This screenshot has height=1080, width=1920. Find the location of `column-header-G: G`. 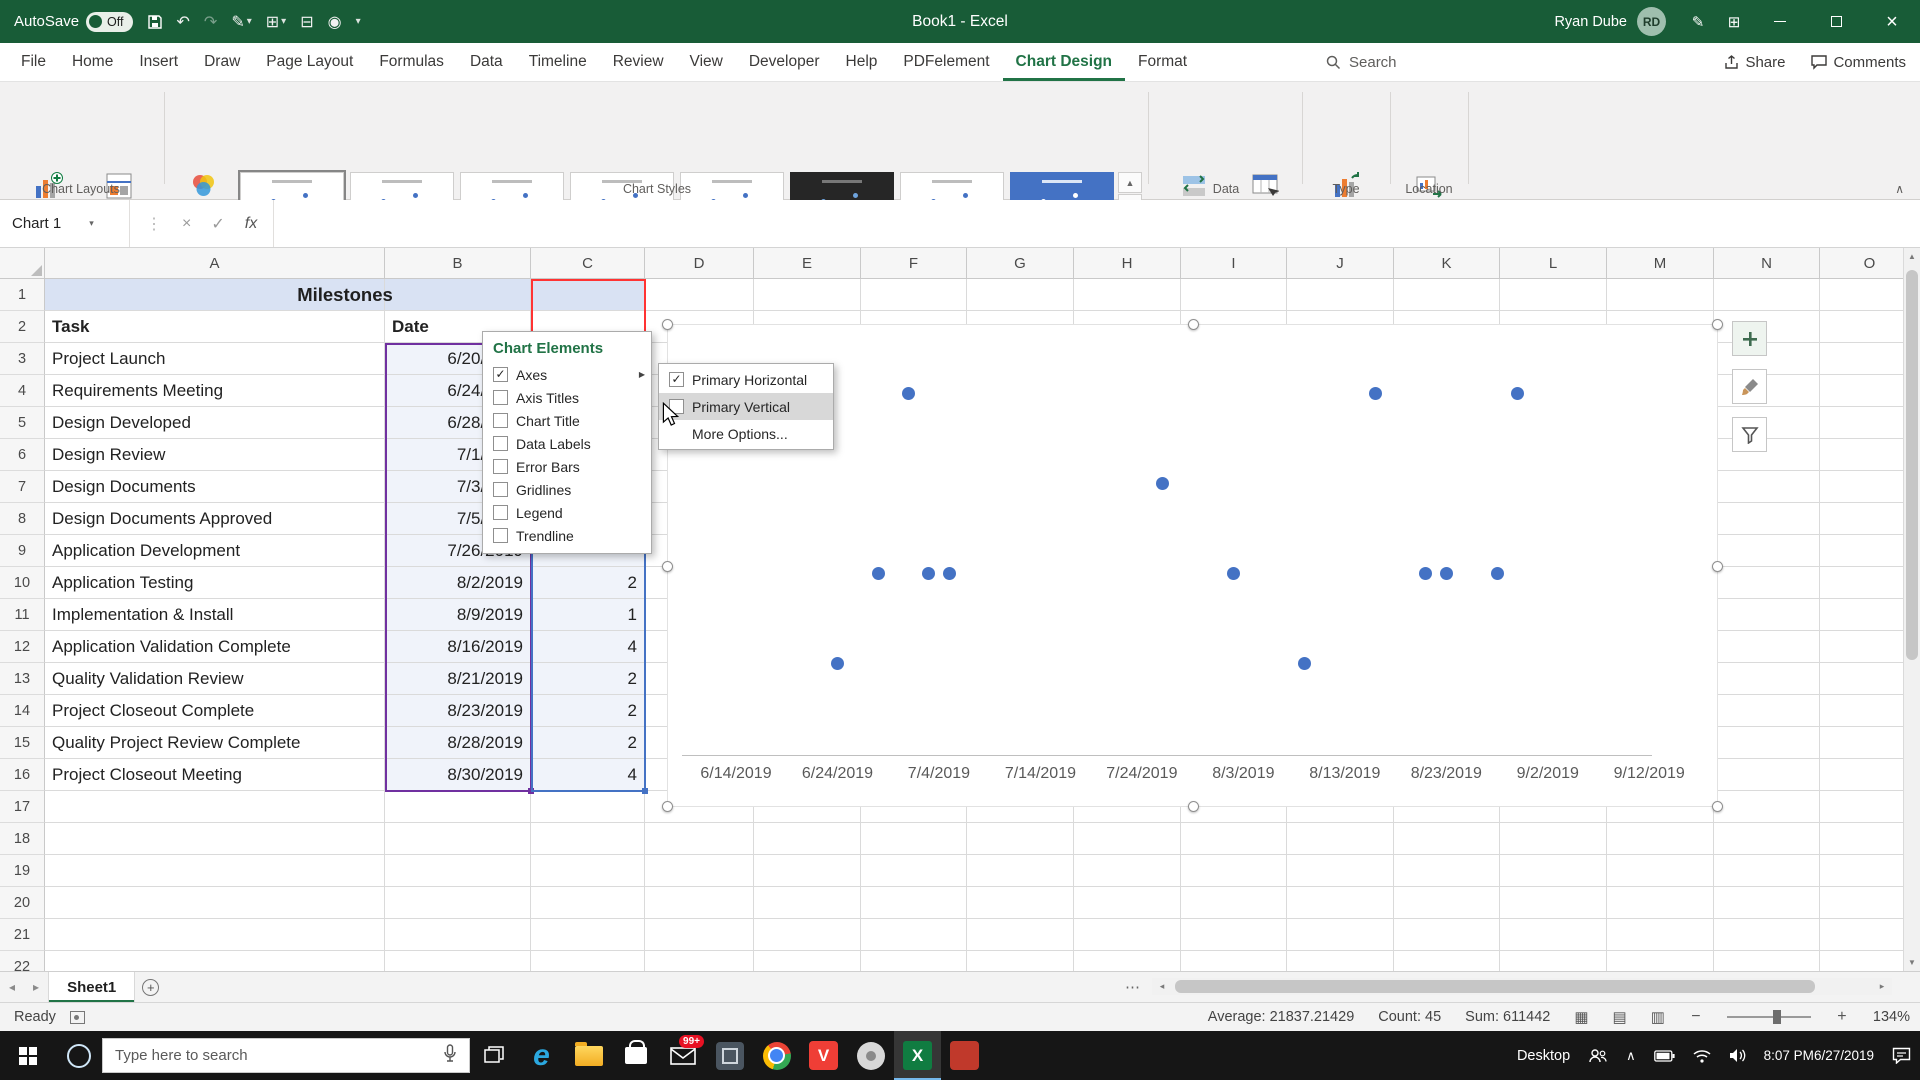

column-header-G: G is located at coordinates (1020, 263).